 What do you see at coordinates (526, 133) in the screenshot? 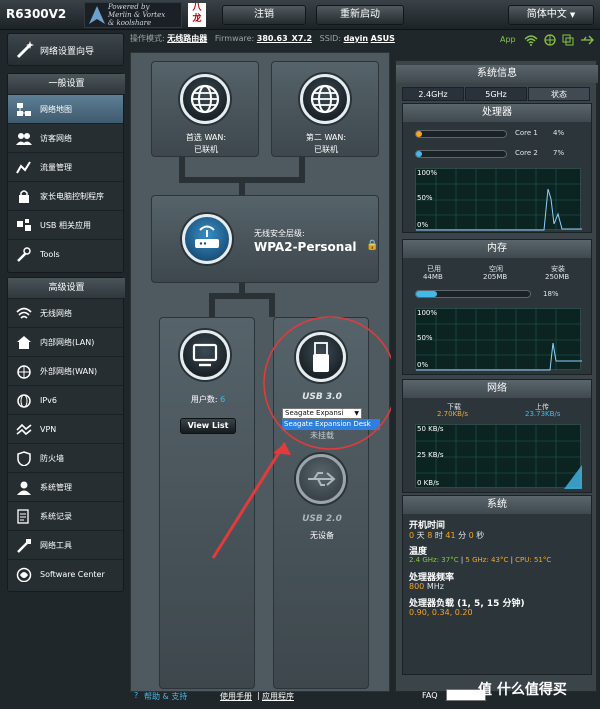
I see `core1-label: Core 1` at bounding box center [526, 133].